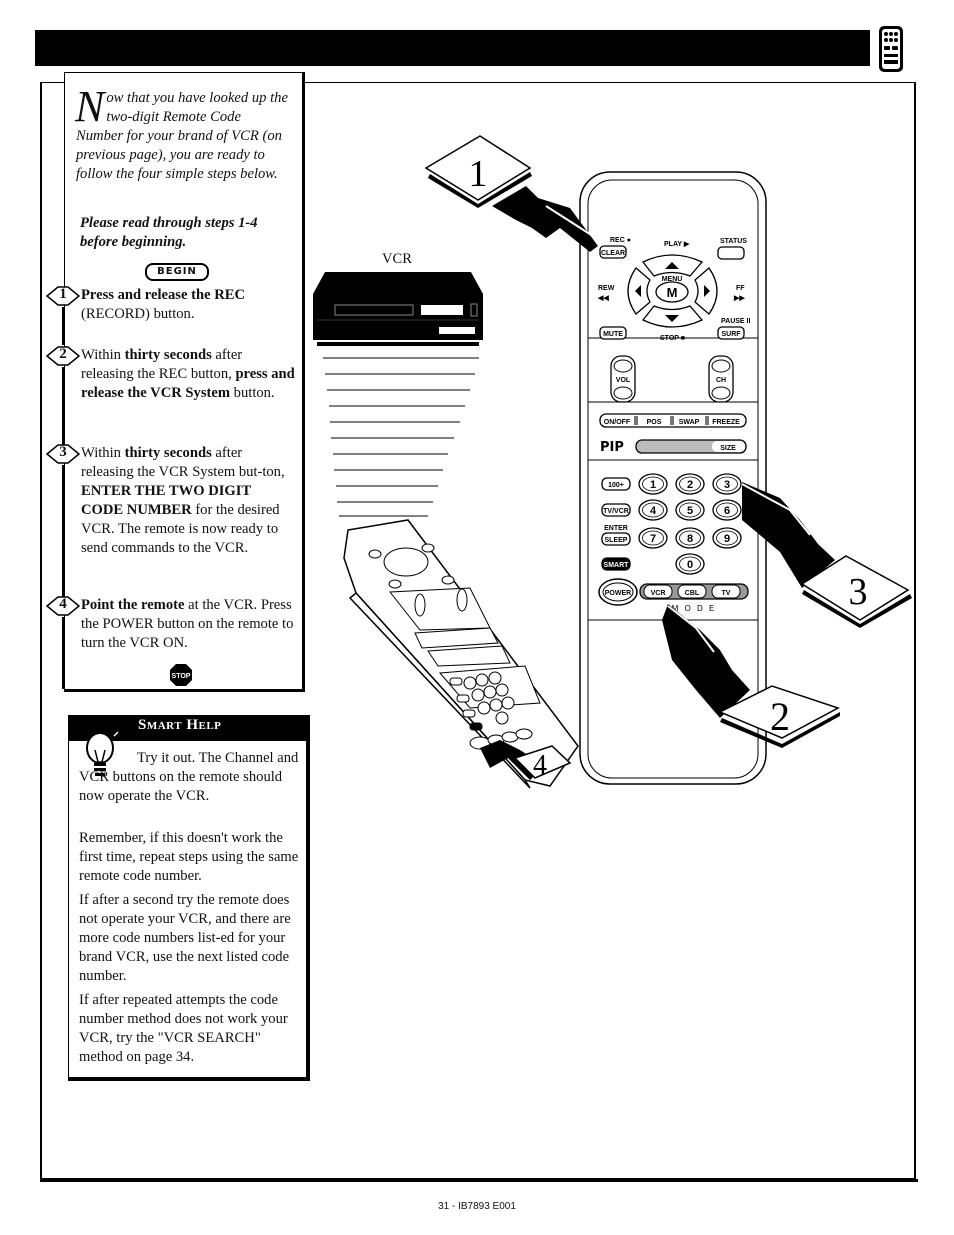 This screenshot has height=1235, width=954. What do you see at coordinates (616, 511) in the screenshot?
I see `tv-vcr-label: TV/VCR` at bounding box center [616, 511].